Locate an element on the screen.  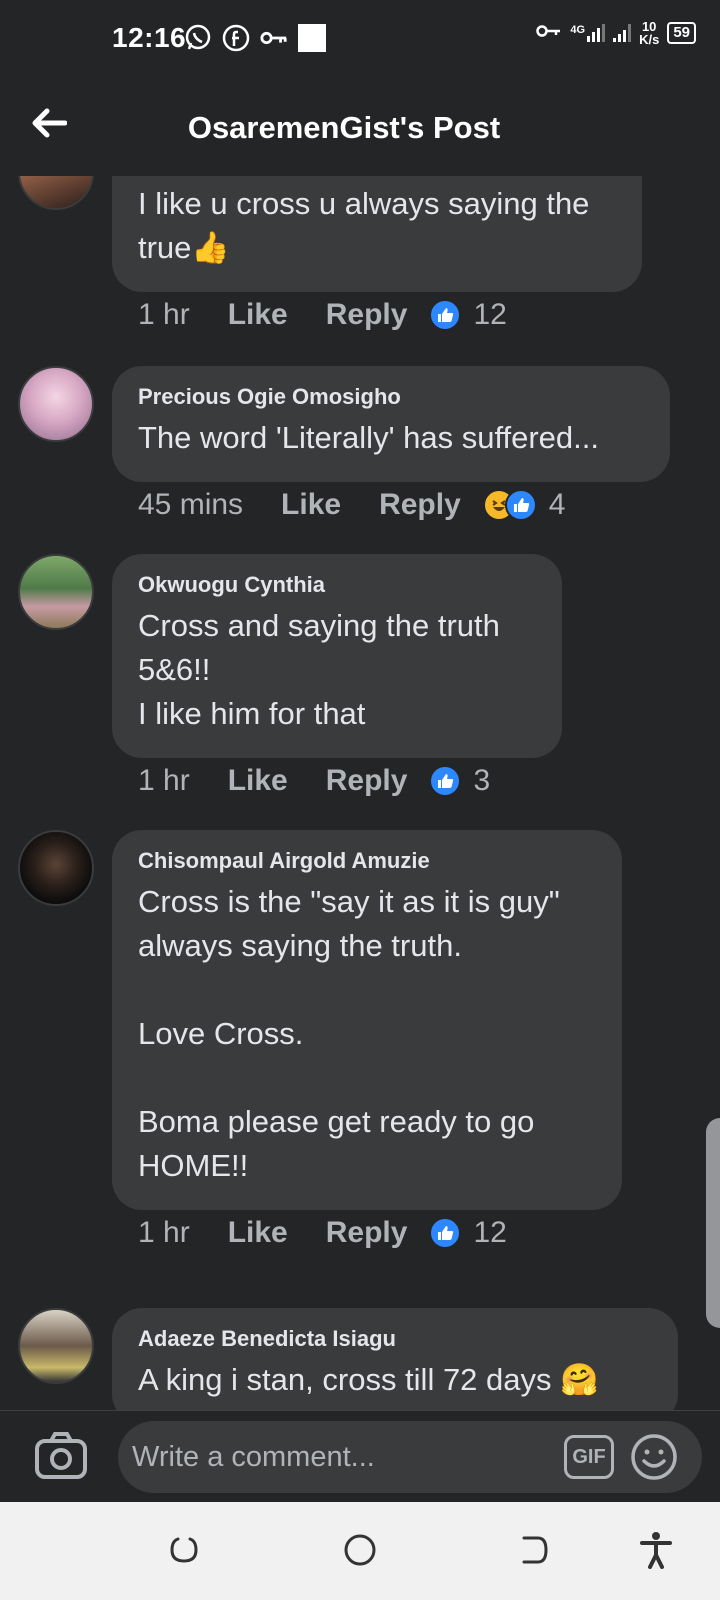
status-bar: 12:16 4G 10 K/s 59 is located at coordinates (360, 40).